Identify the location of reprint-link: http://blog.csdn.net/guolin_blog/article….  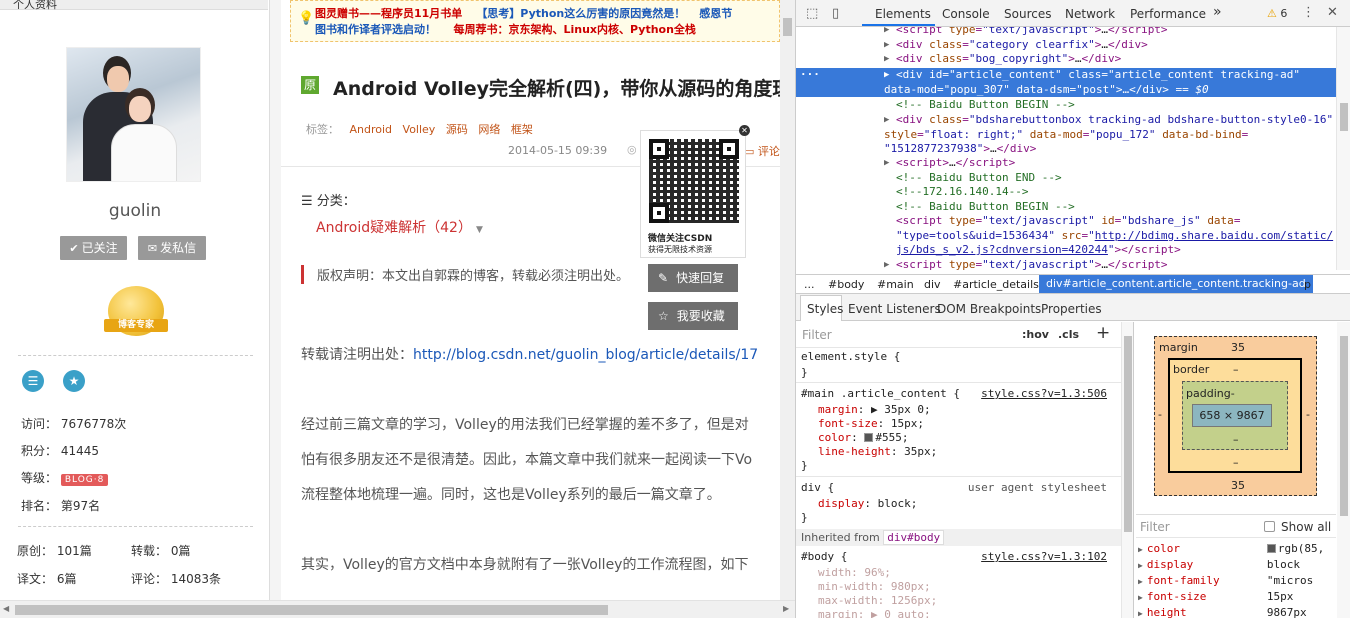
(585, 355).